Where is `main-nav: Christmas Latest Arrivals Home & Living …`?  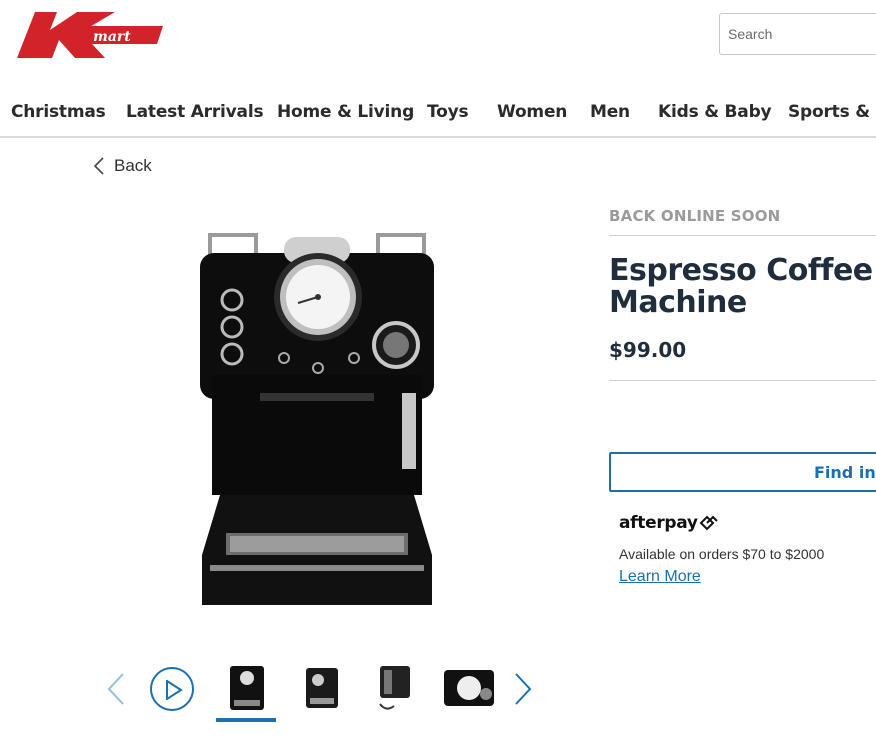
main-nav: Christmas Latest Arrivals Home & Living … is located at coordinates (438, 117).